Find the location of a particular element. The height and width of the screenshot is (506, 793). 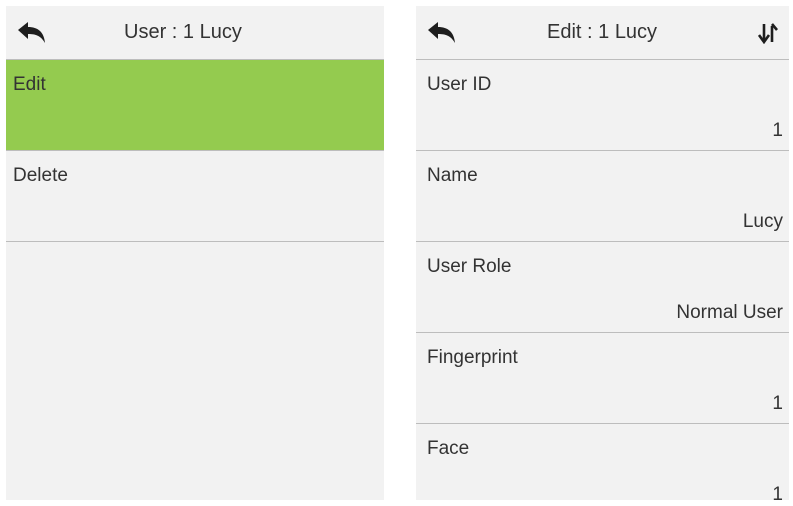

menu-item-delete: Delete is located at coordinates (195, 196).